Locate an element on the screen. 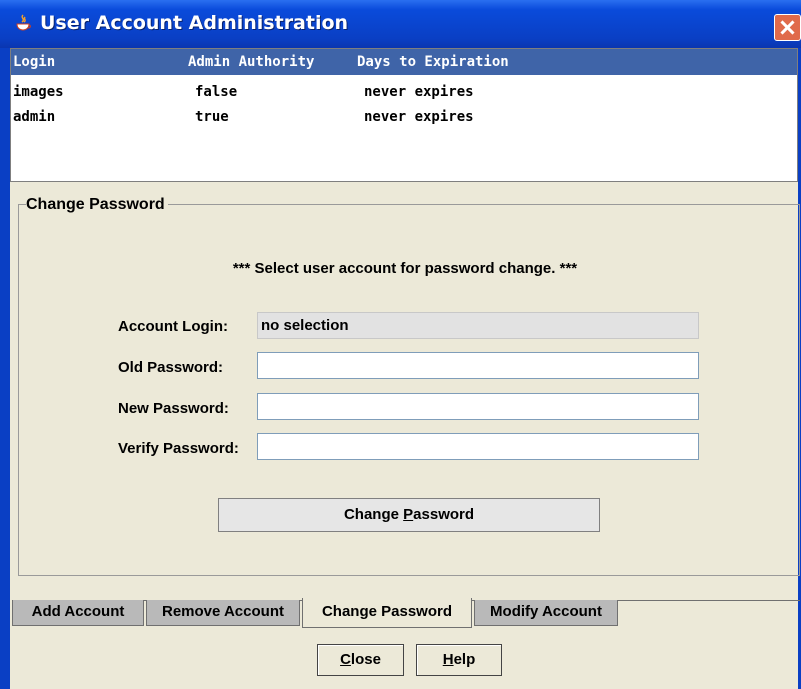 This screenshot has width=801, height=689. verify-password-input is located at coordinates (478, 446).